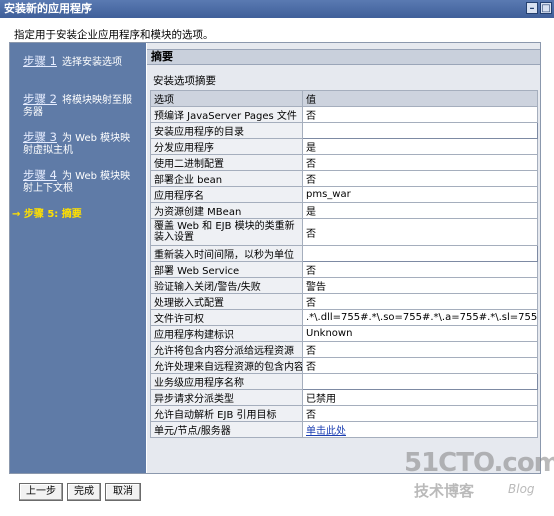 This screenshot has height=516, width=554. What do you see at coordinates (226, 397) in the screenshot?
I see `option-cell: 异步请求分派类型` at bounding box center [226, 397].